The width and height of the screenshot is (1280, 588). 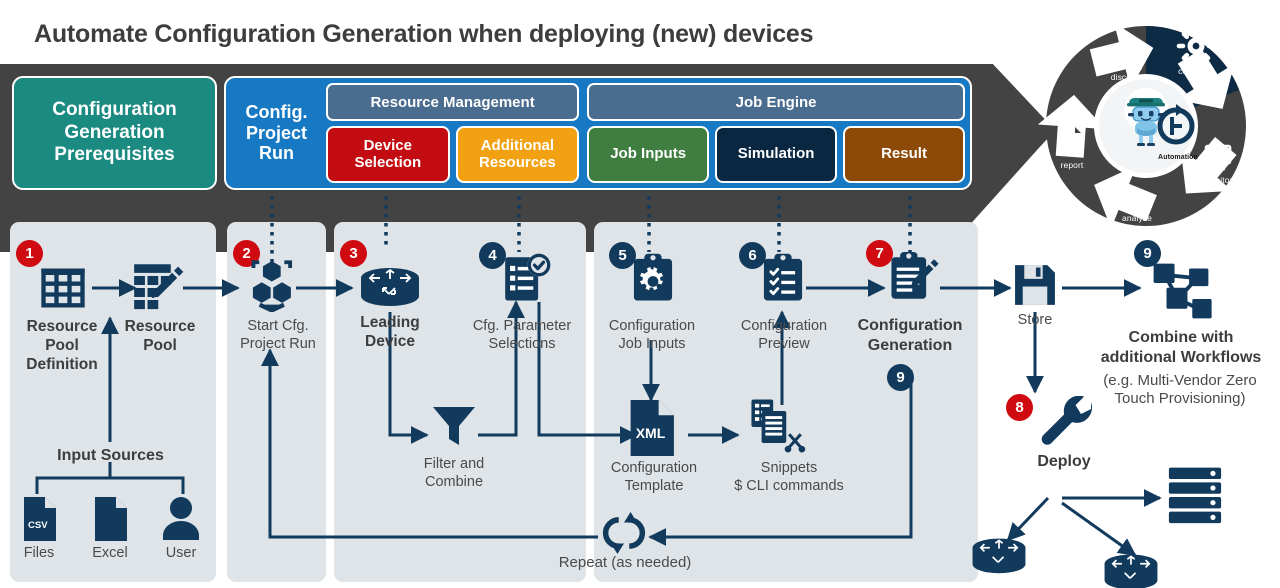 I want to click on clipboard-pencil-icon, so click(x=914, y=278).